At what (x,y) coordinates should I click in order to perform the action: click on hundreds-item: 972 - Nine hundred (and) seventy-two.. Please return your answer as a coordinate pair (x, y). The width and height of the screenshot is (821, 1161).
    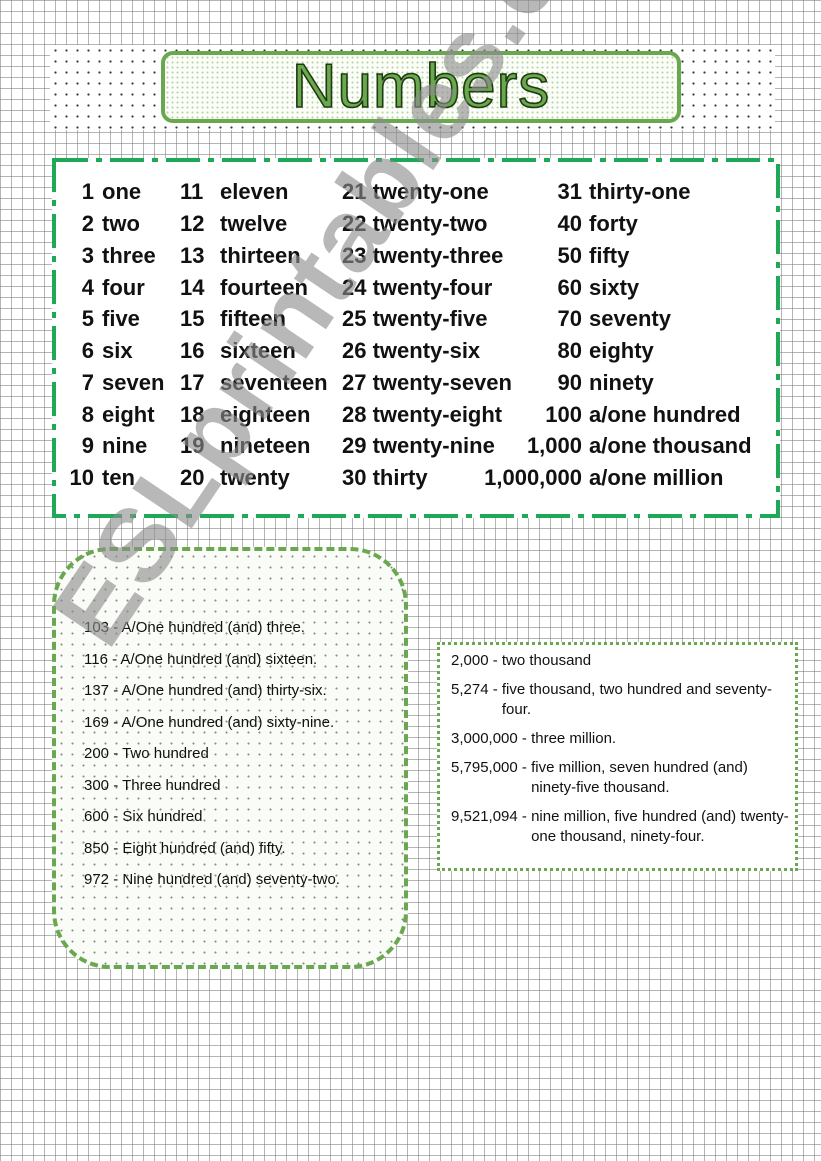
    Looking at the image, I should click on (212, 879).